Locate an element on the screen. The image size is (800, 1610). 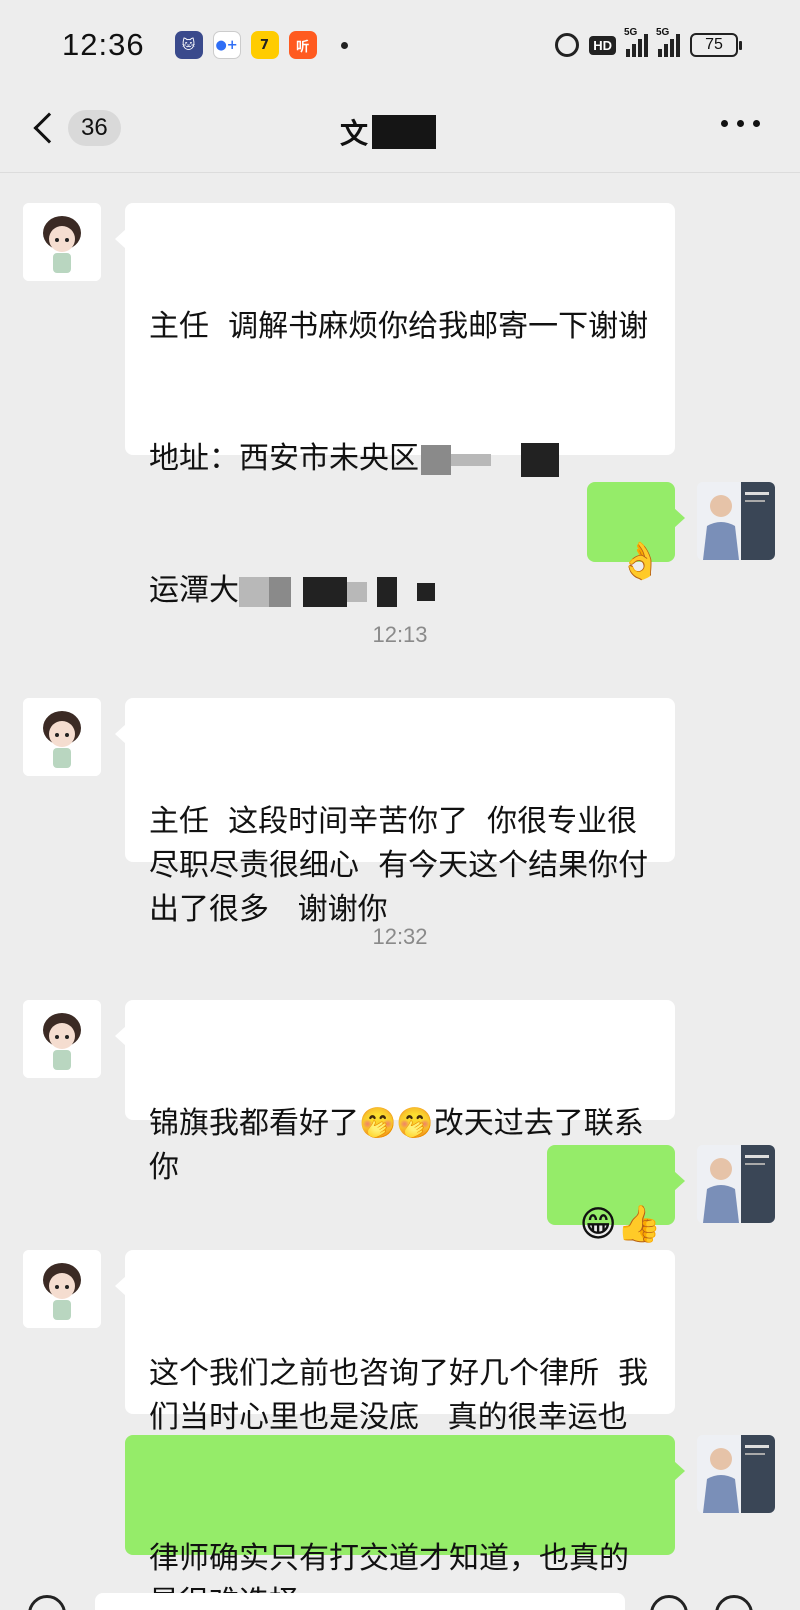
message-bubble-outgoing: 👌 is located at coordinates (636, 532).